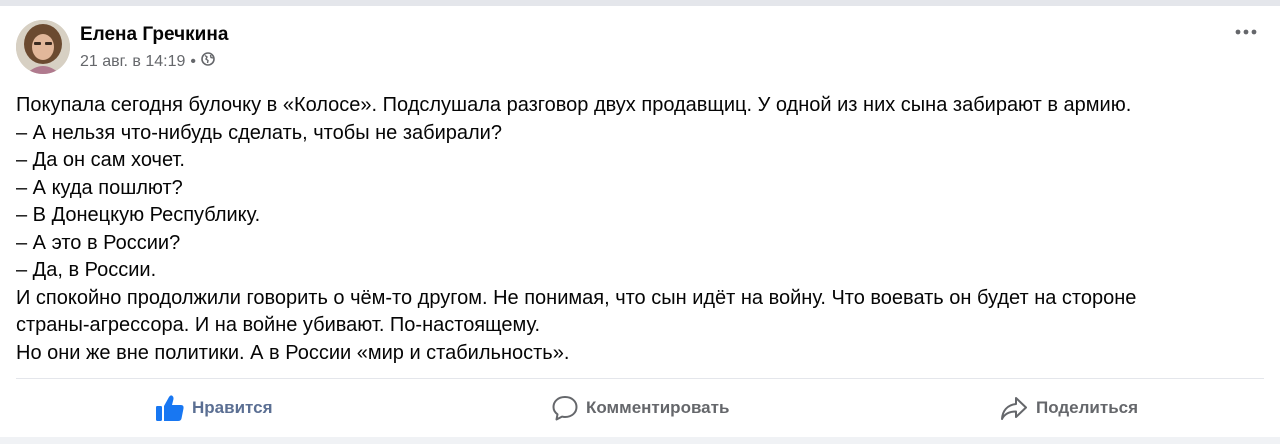 This screenshot has width=1280, height=444. I want to click on post-line: – А это в России?, so click(98, 242).